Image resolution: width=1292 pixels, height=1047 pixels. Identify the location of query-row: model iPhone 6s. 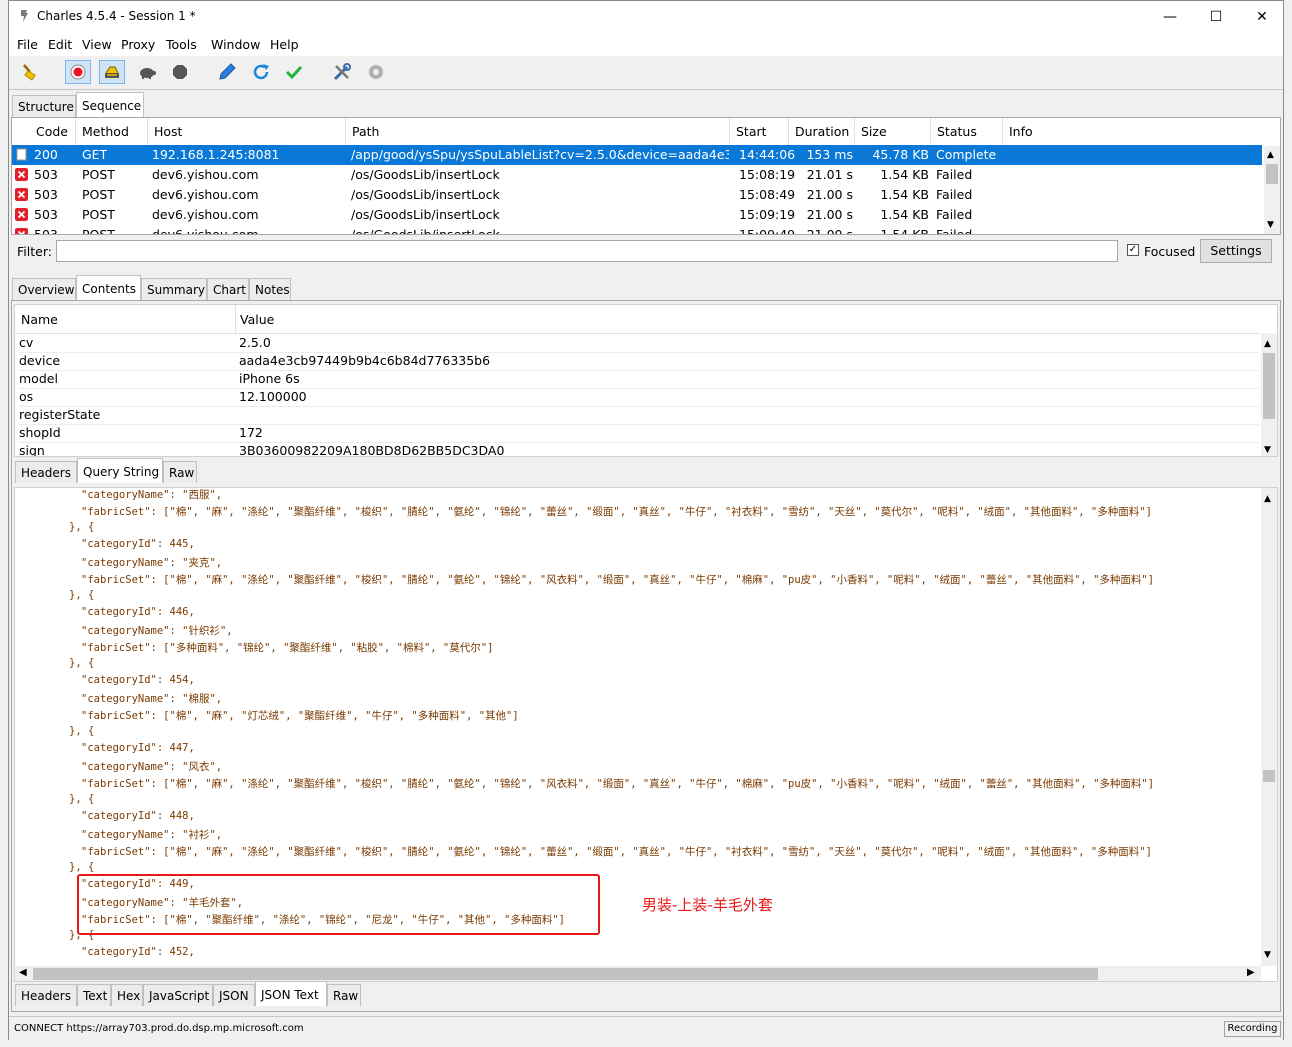
(639, 379).